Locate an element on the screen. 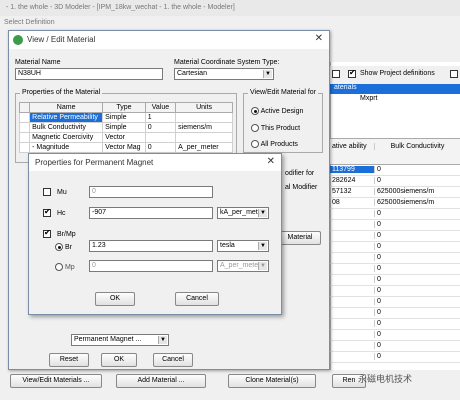  radio-this-product: This Product is located at coordinates (275, 128).